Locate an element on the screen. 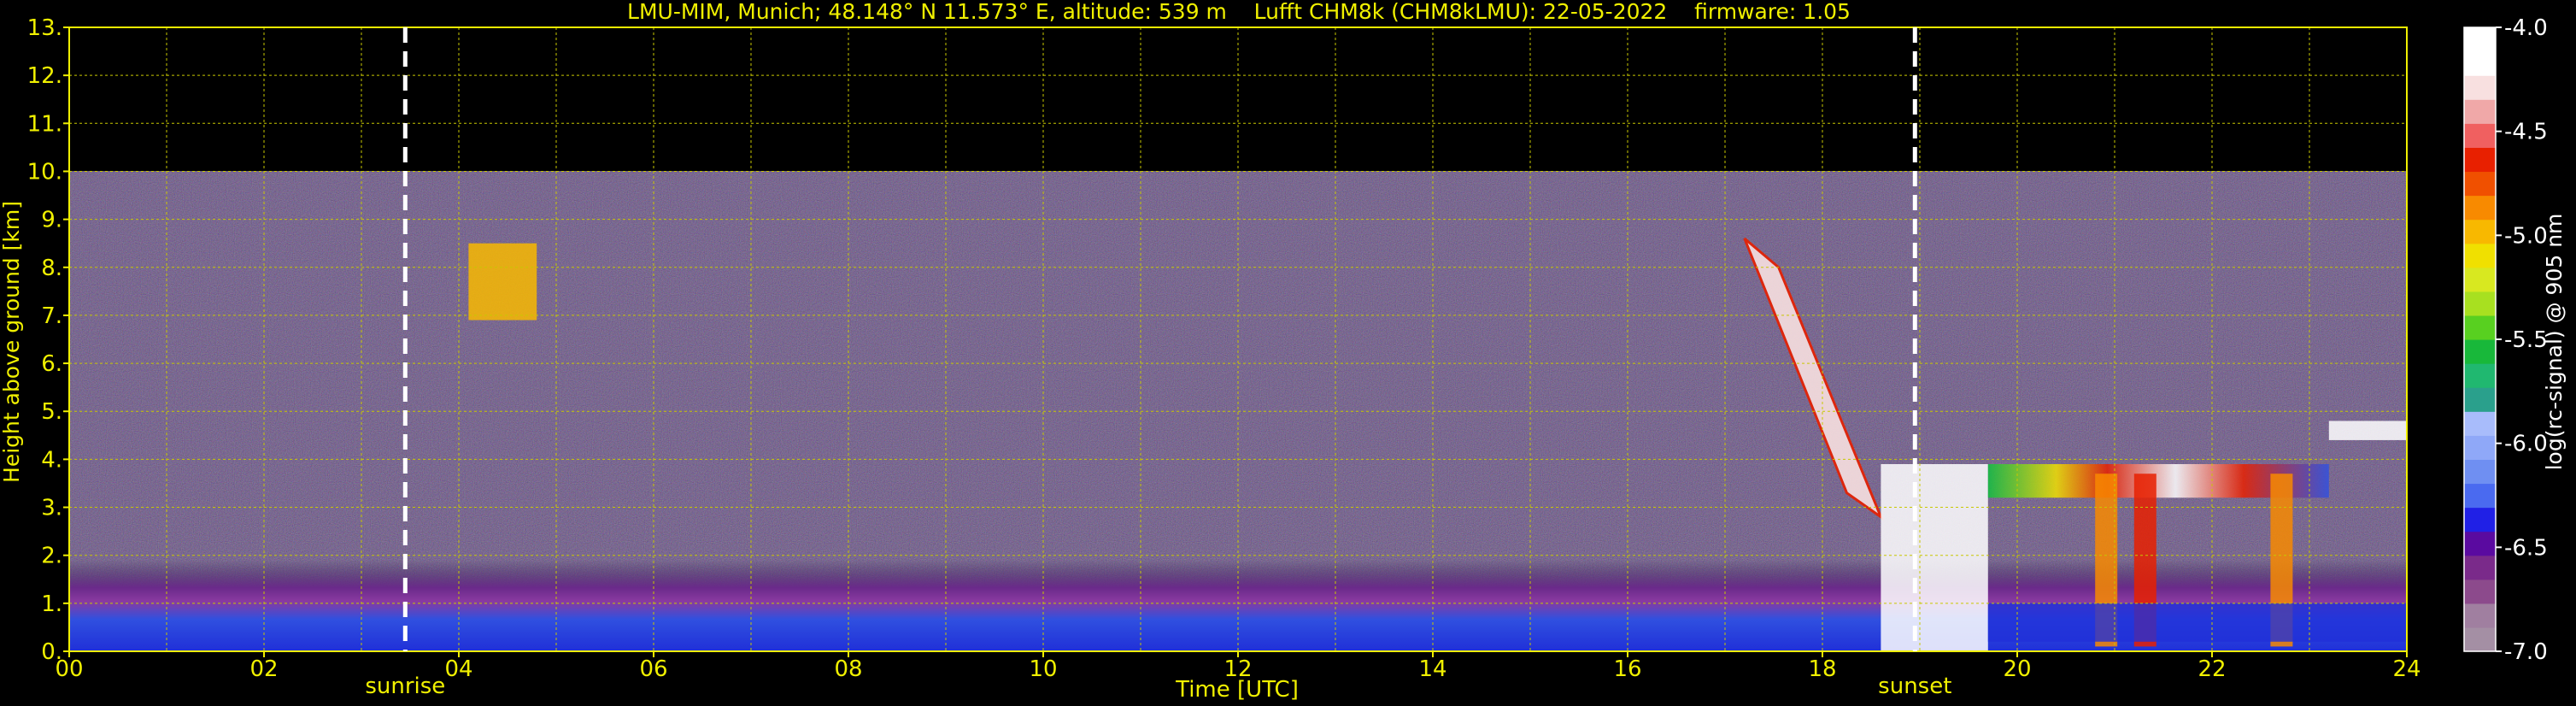 The width and height of the screenshot is (2576, 706). x-tick-label: 06 is located at coordinates (653, 669).